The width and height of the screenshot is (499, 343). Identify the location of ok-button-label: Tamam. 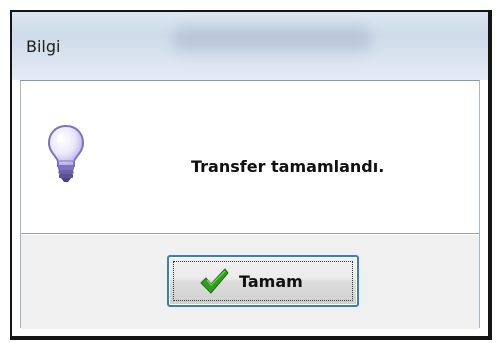
(271, 281).